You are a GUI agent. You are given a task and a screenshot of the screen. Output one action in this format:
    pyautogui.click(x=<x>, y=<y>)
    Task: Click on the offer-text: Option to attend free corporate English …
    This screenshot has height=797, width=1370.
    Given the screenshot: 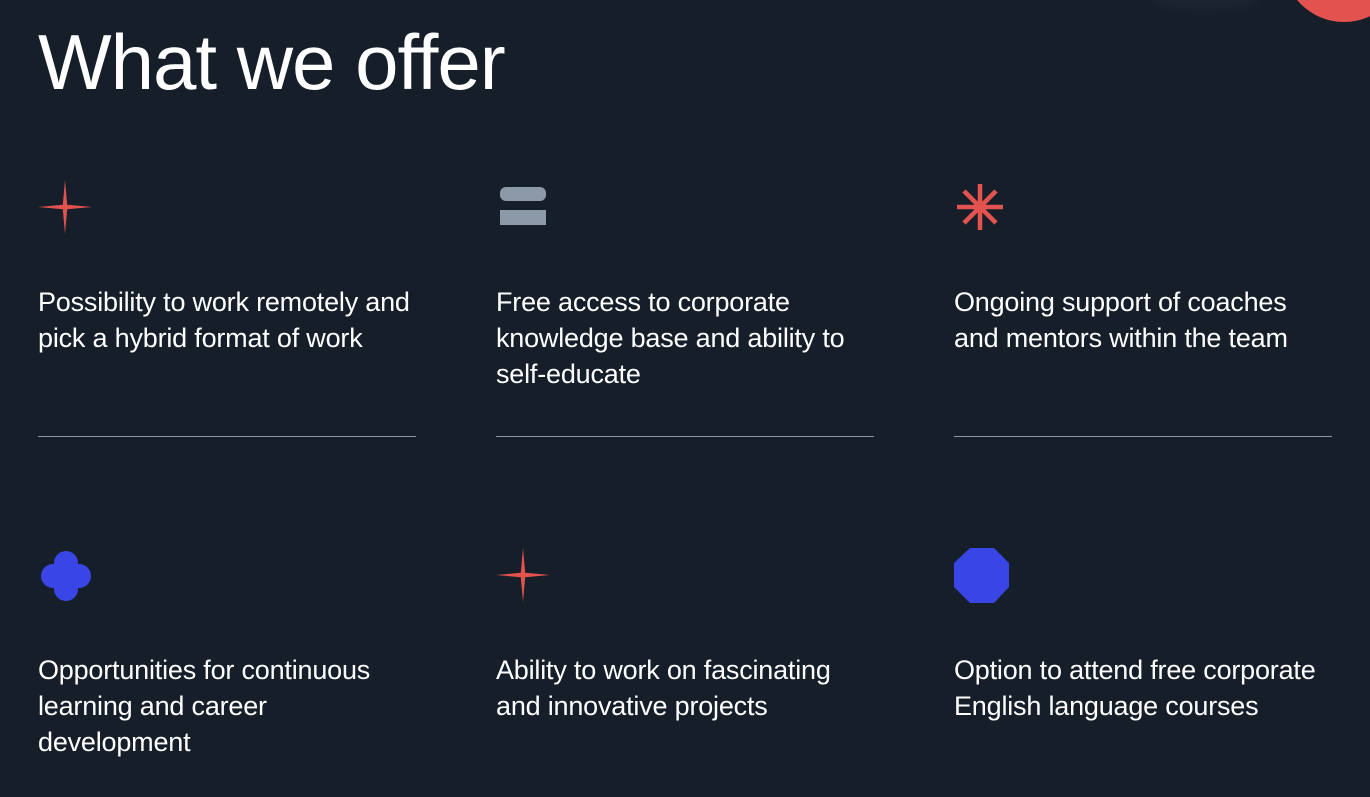 What is the action you would take?
    pyautogui.click(x=1135, y=688)
    